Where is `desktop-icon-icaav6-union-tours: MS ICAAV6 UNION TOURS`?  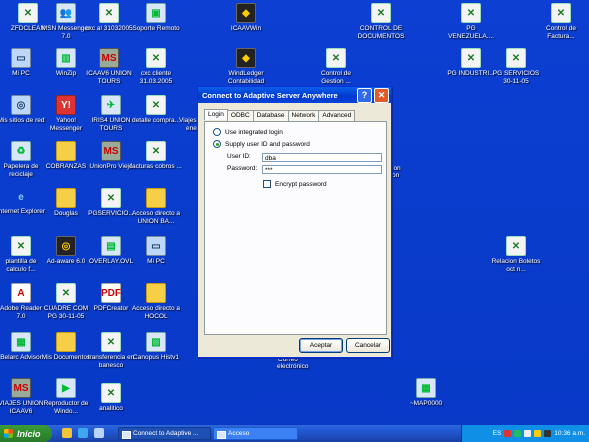
desktop-icon-icaav6-union-tours: MS ICAAV6 UNION TOURS is located at coordinates (109, 66).